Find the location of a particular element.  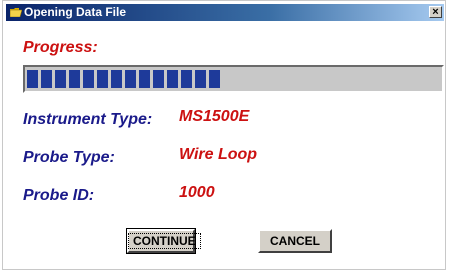

continue-button: CONTINUE is located at coordinates (163, 241).